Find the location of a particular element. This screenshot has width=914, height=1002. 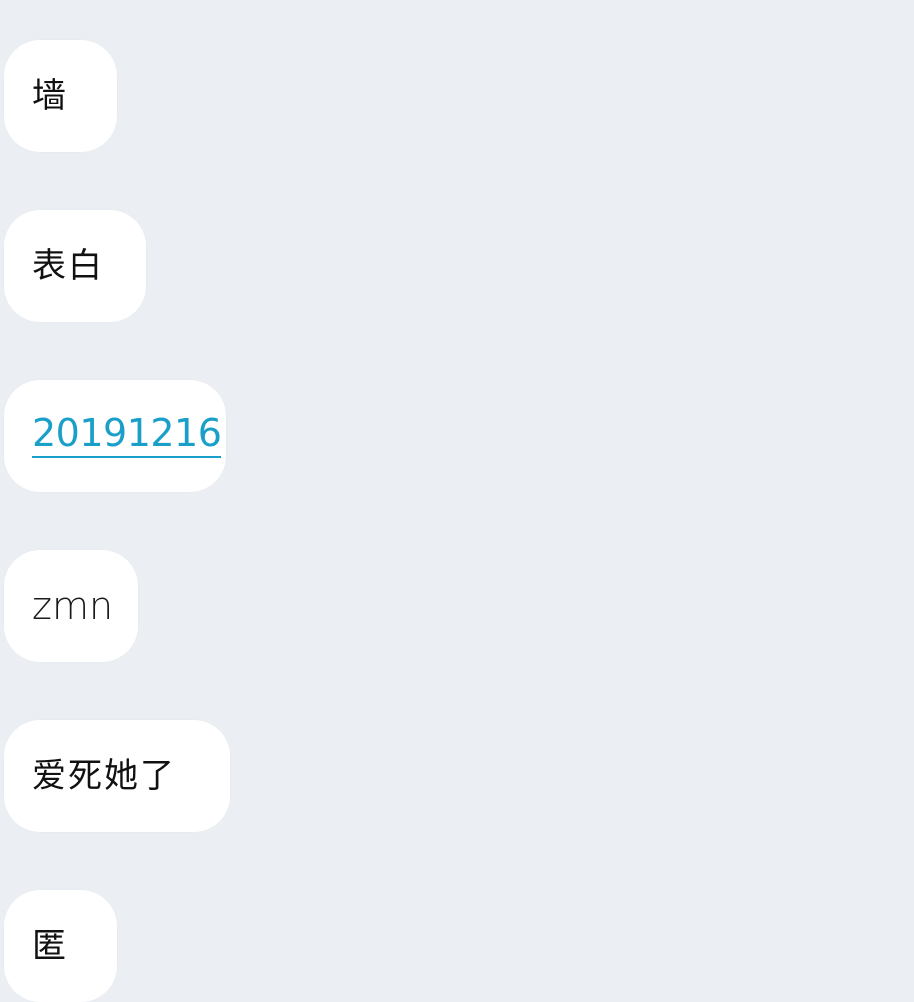

message-bubble: 匿 is located at coordinates (60, 946).